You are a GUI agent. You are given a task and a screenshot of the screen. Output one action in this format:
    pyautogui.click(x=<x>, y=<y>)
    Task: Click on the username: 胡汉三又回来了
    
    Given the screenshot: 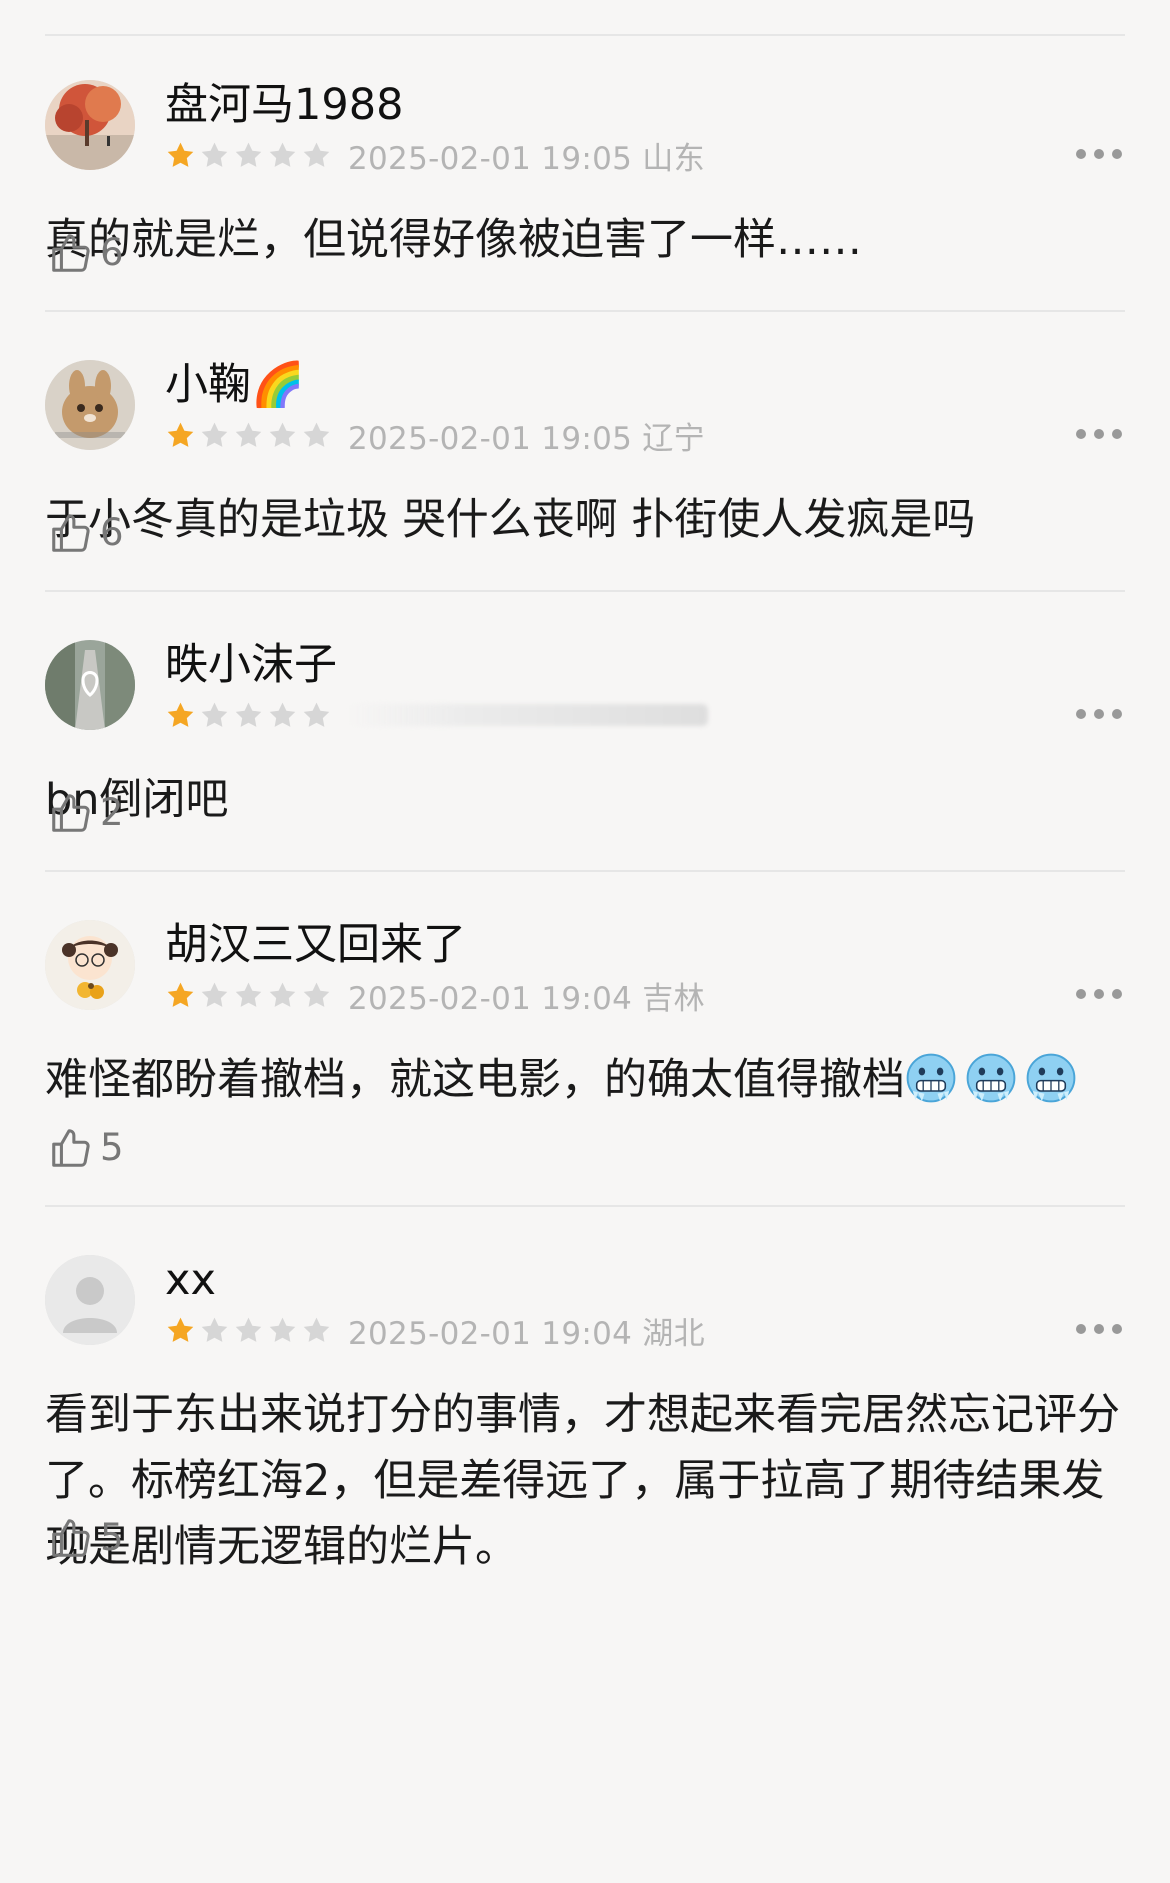 What is the action you would take?
    pyautogui.click(x=315, y=945)
    